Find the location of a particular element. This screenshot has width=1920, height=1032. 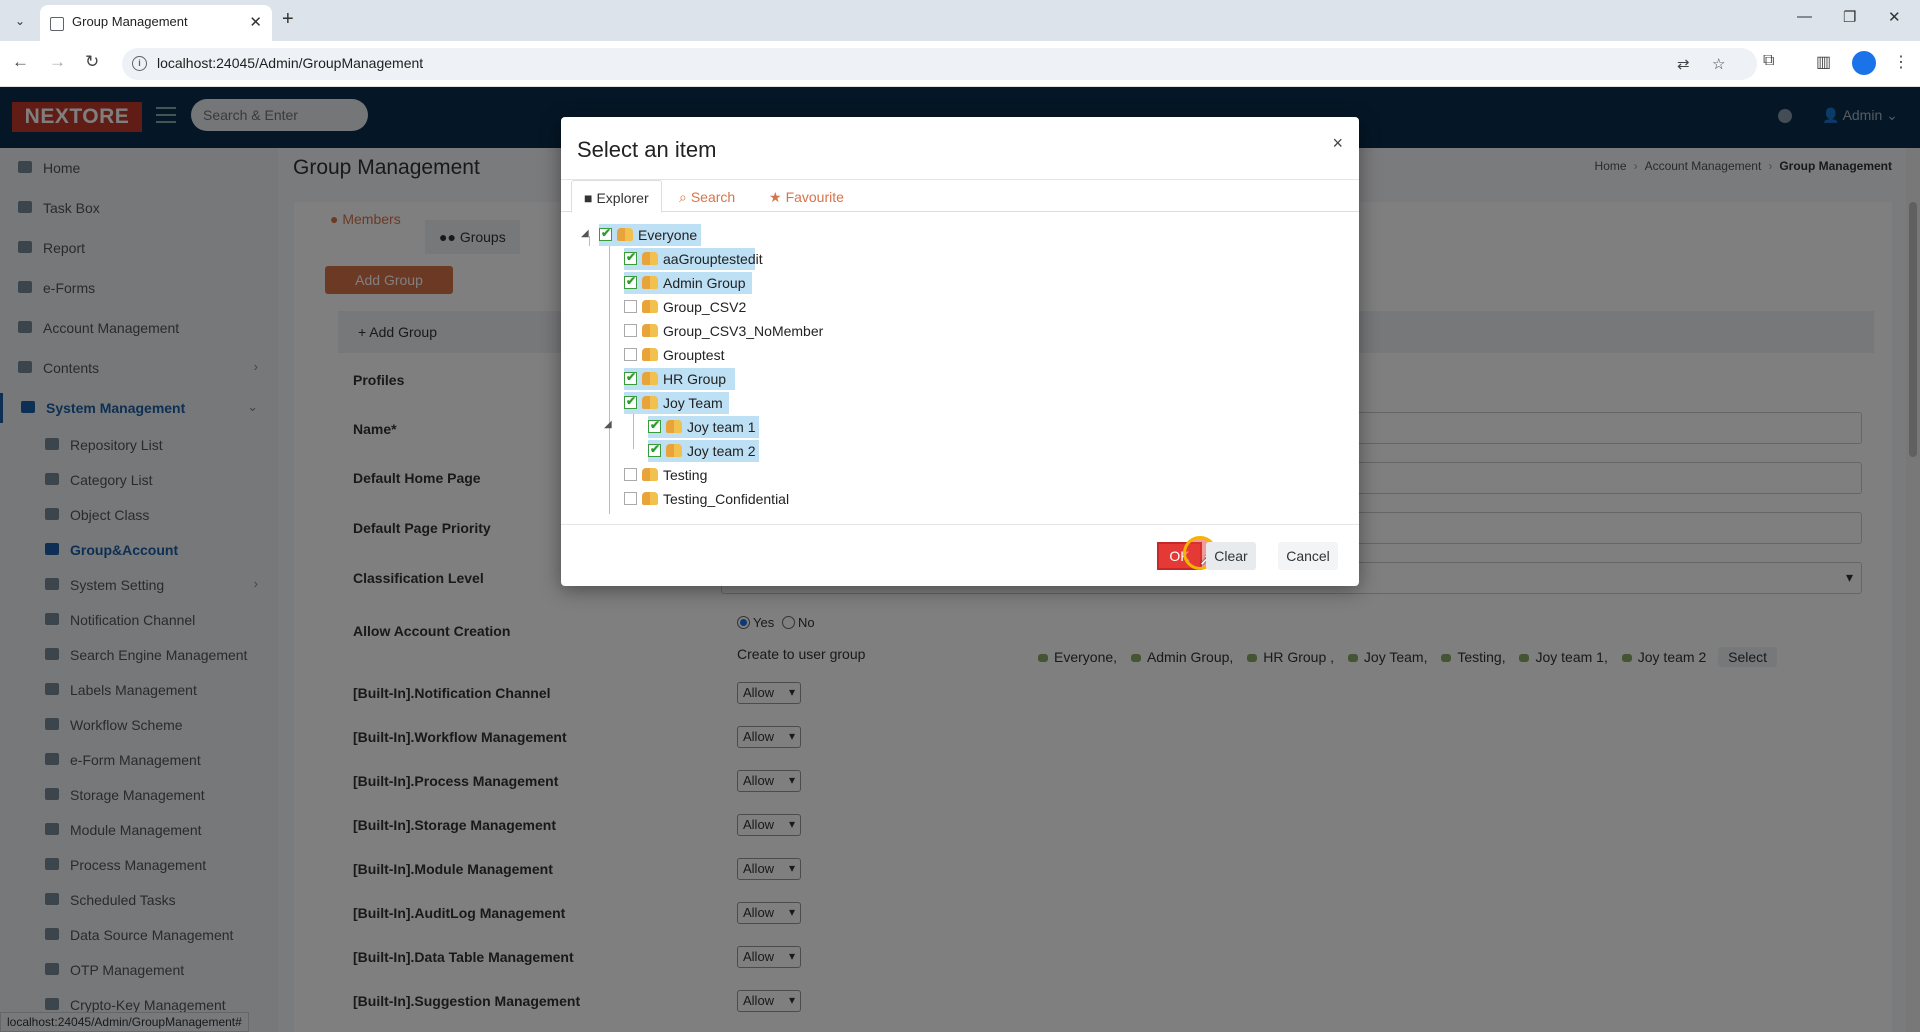

new-tab-icon: + is located at coordinates (288, 19).